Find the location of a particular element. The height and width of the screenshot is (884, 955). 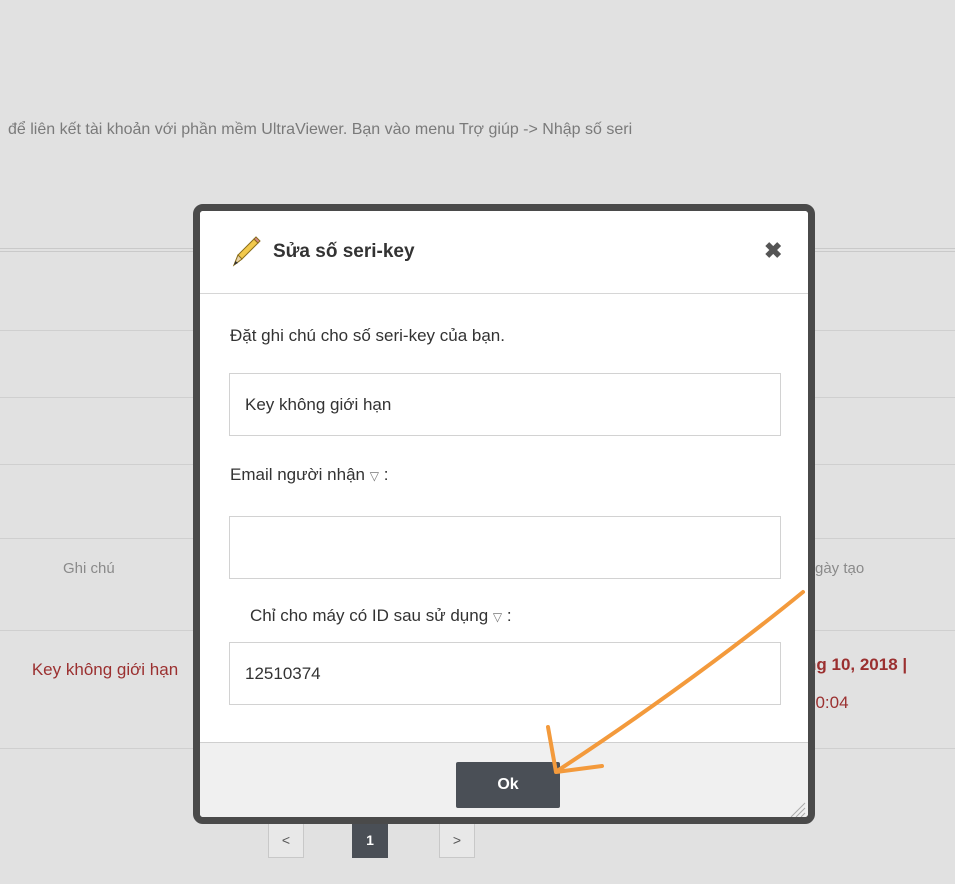

email-label-text: Email người nhận is located at coordinates (297, 474).